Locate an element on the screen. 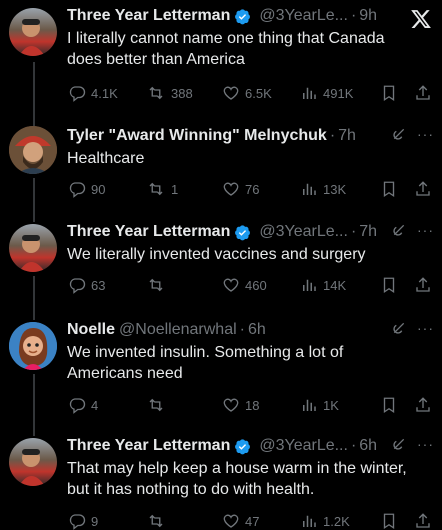 The image size is (442, 530). reply-count: 4.1K is located at coordinates (104, 93).